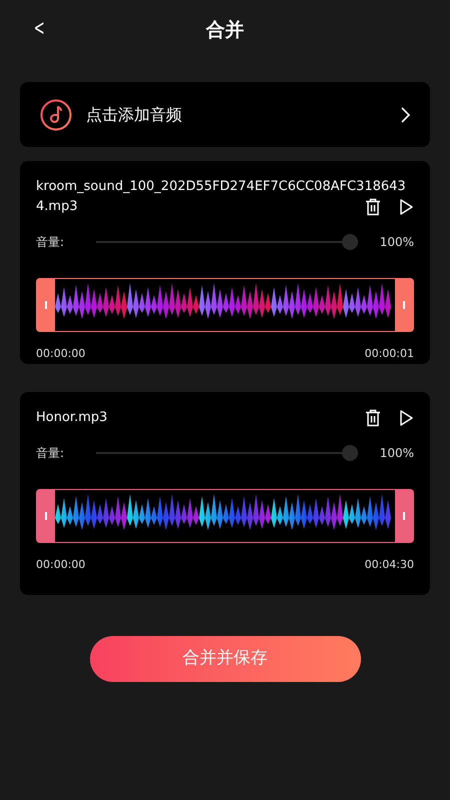  Describe the element at coordinates (72, 418) in the screenshot. I see `file-name: Honor.mp3` at that location.